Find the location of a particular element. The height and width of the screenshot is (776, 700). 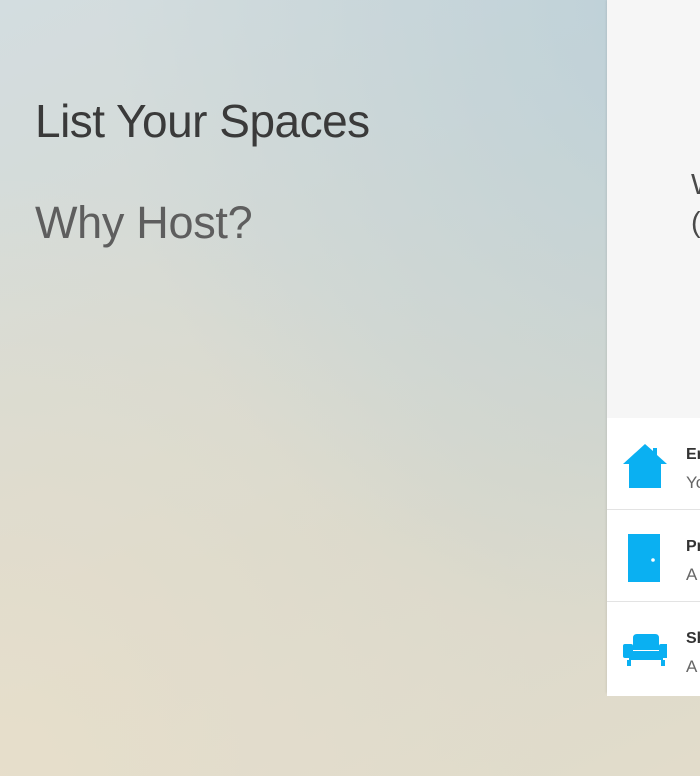

panel-heading-line-1: W is located at coordinates (695, 185).